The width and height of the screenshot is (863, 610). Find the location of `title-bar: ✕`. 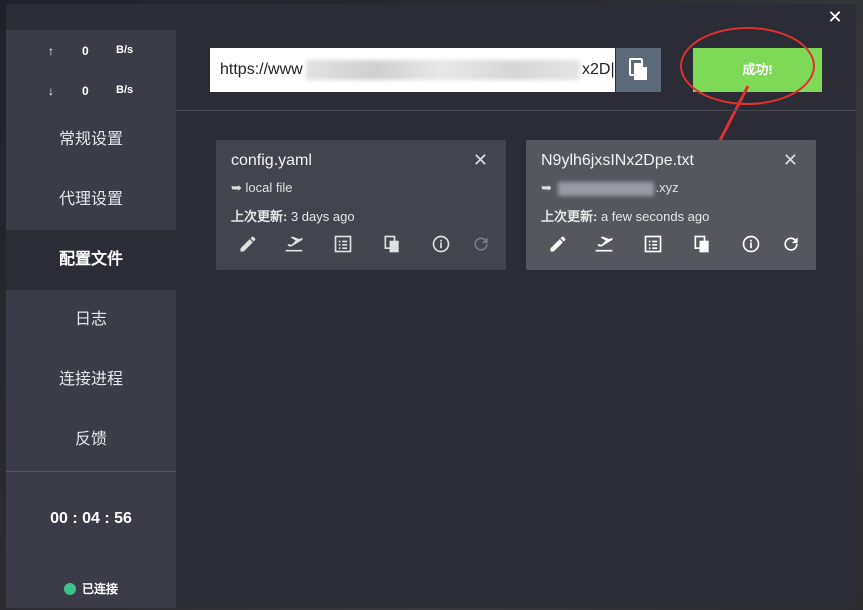

title-bar: ✕ is located at coordinates (431, 17).